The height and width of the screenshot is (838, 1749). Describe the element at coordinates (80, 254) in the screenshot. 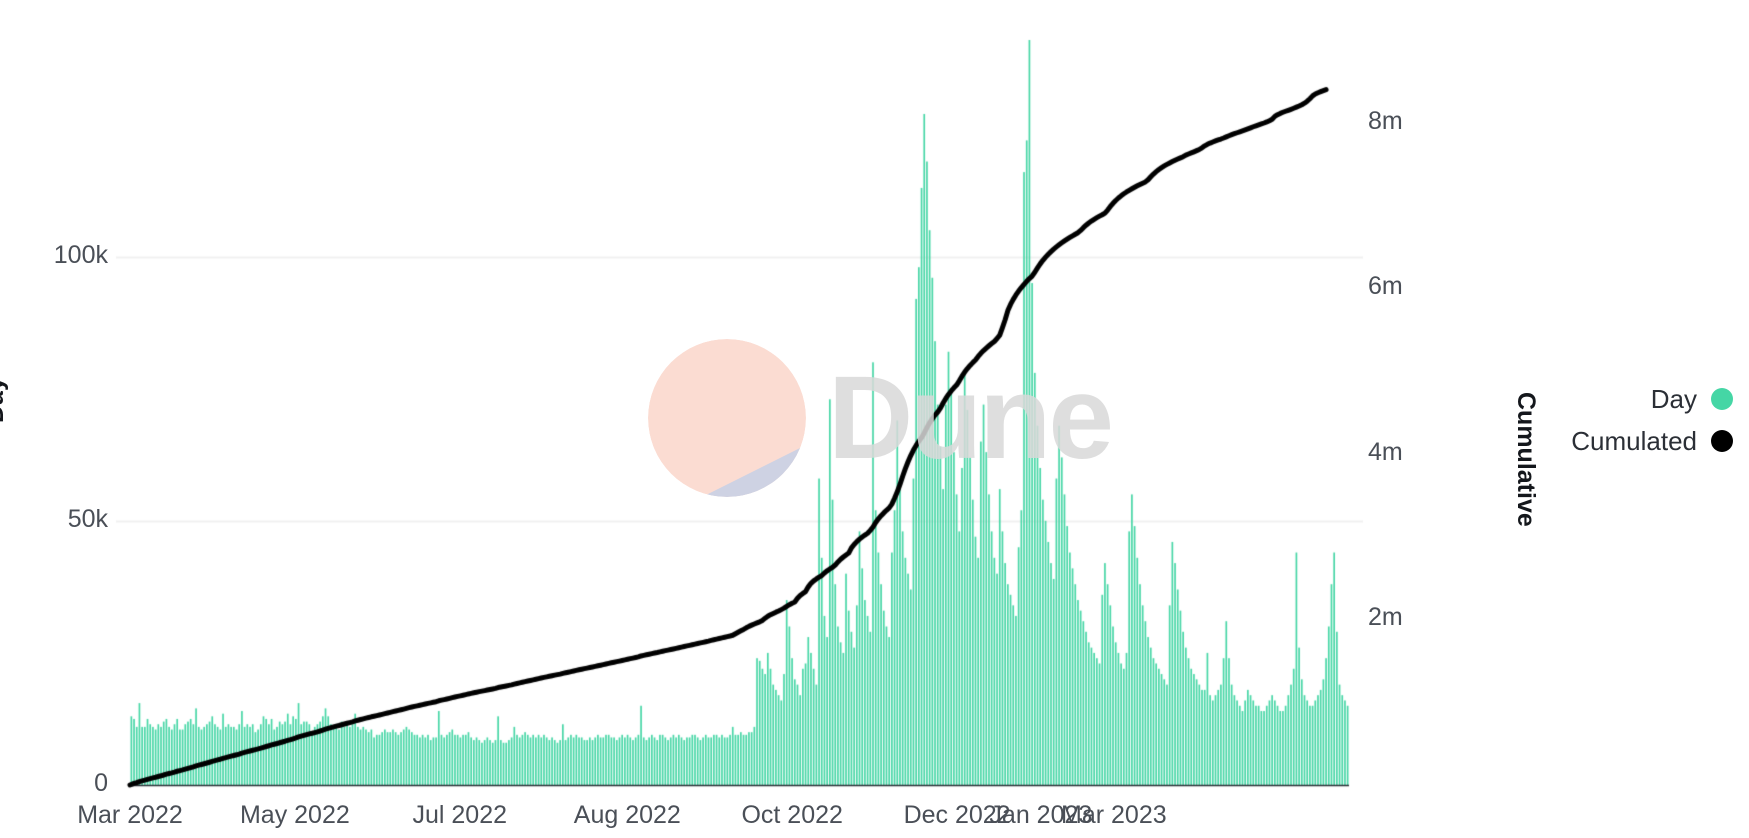

I see `y-left-tick-2: 100k` at that location.